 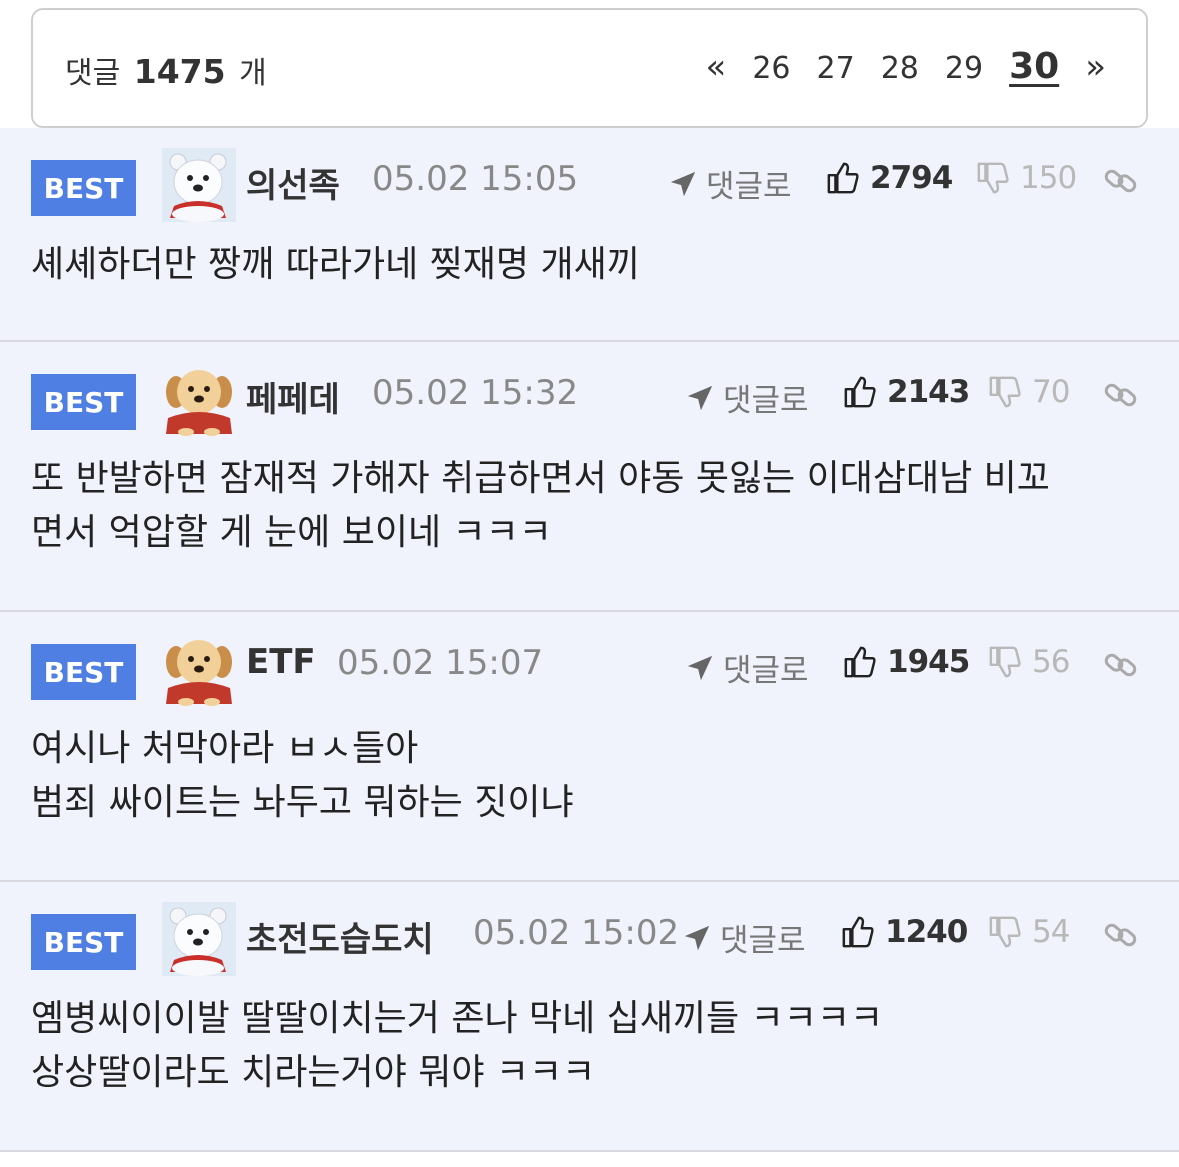 What do you see at coordinates (928, 392) in the screenshot?
I see `like-count: 2143` at bounding box center [928, 392].